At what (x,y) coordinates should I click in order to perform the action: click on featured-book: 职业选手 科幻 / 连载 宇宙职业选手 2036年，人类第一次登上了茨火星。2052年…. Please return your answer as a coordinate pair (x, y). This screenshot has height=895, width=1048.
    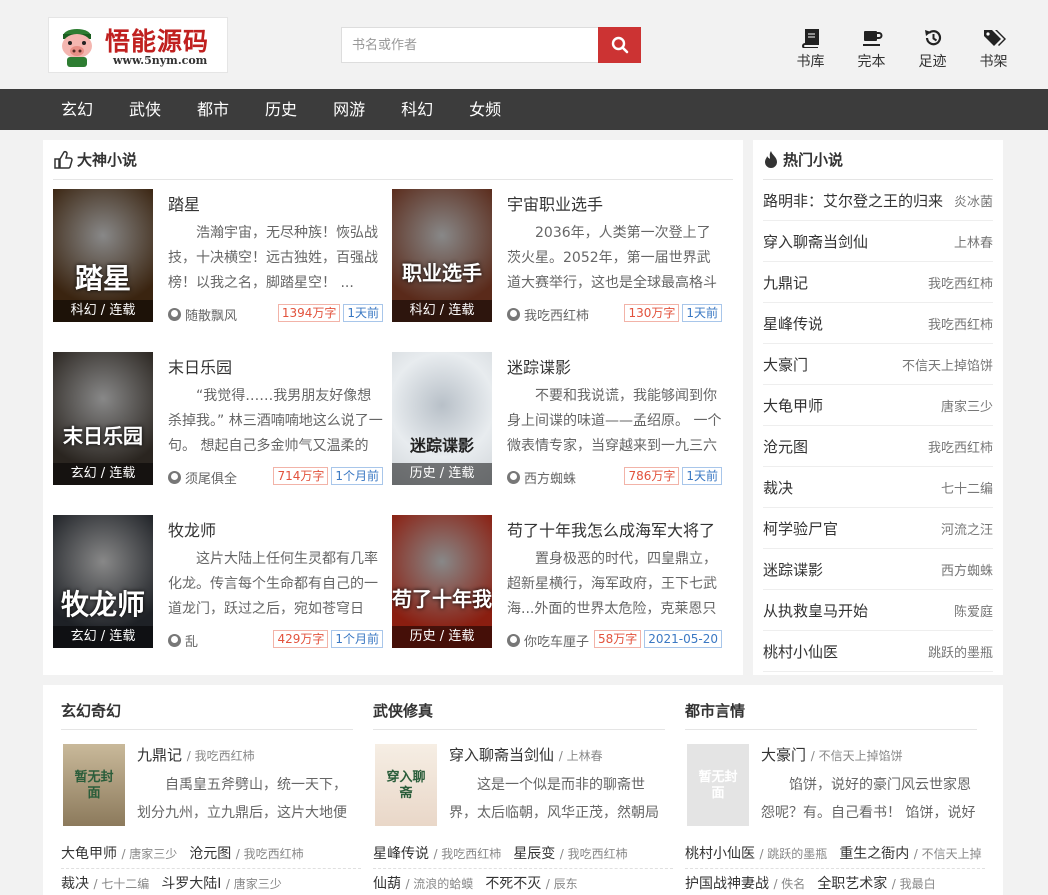
    Looking at the image, I should click on (562, 256).